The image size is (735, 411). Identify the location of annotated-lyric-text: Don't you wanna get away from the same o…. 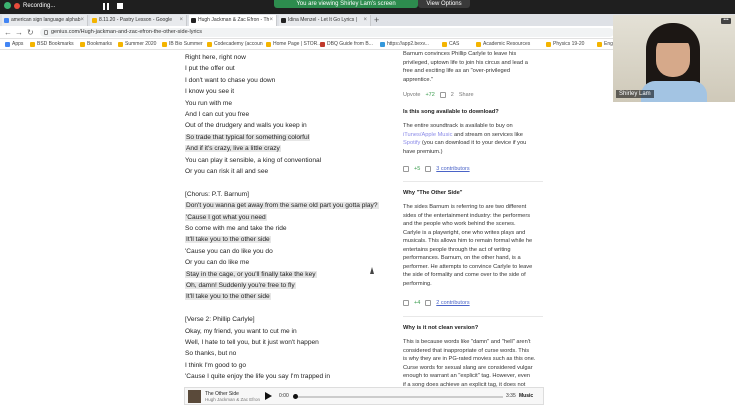
(282, 206).